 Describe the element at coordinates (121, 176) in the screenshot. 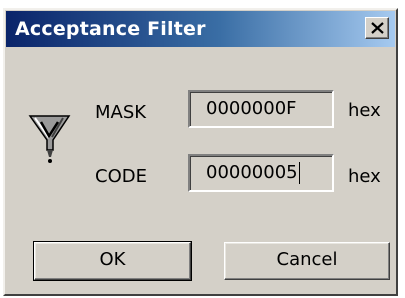

I see `code-label: CODE` at that location.